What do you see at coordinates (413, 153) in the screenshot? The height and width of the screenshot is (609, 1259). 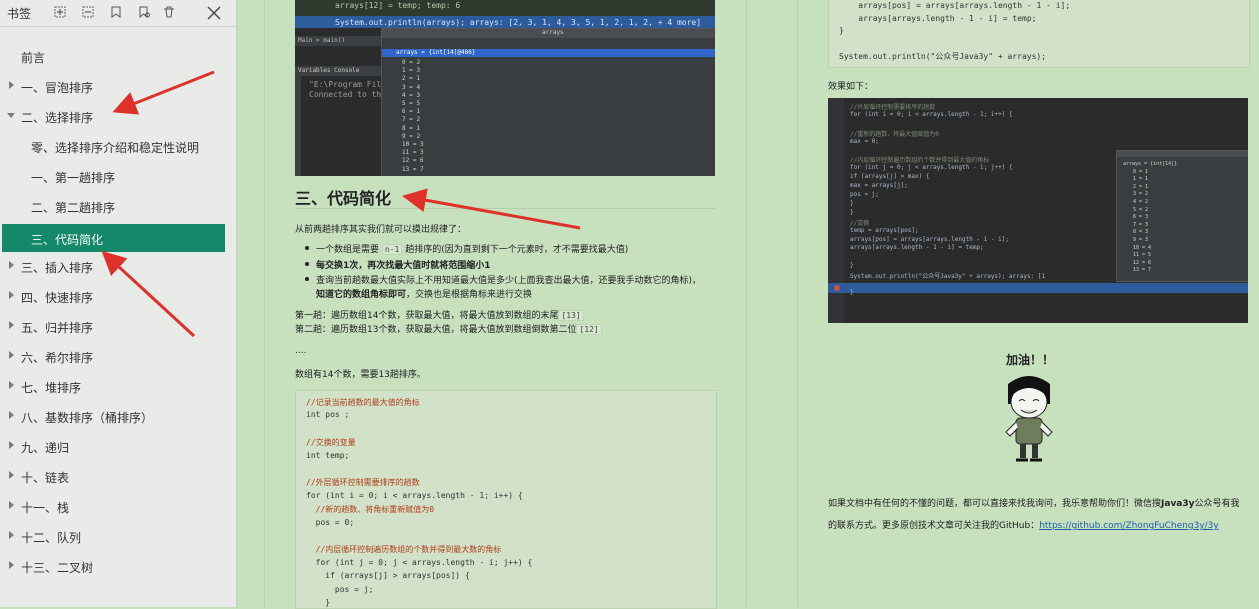 I see `popup-array-item: 11 = 3` at bounding box center [413, 153].